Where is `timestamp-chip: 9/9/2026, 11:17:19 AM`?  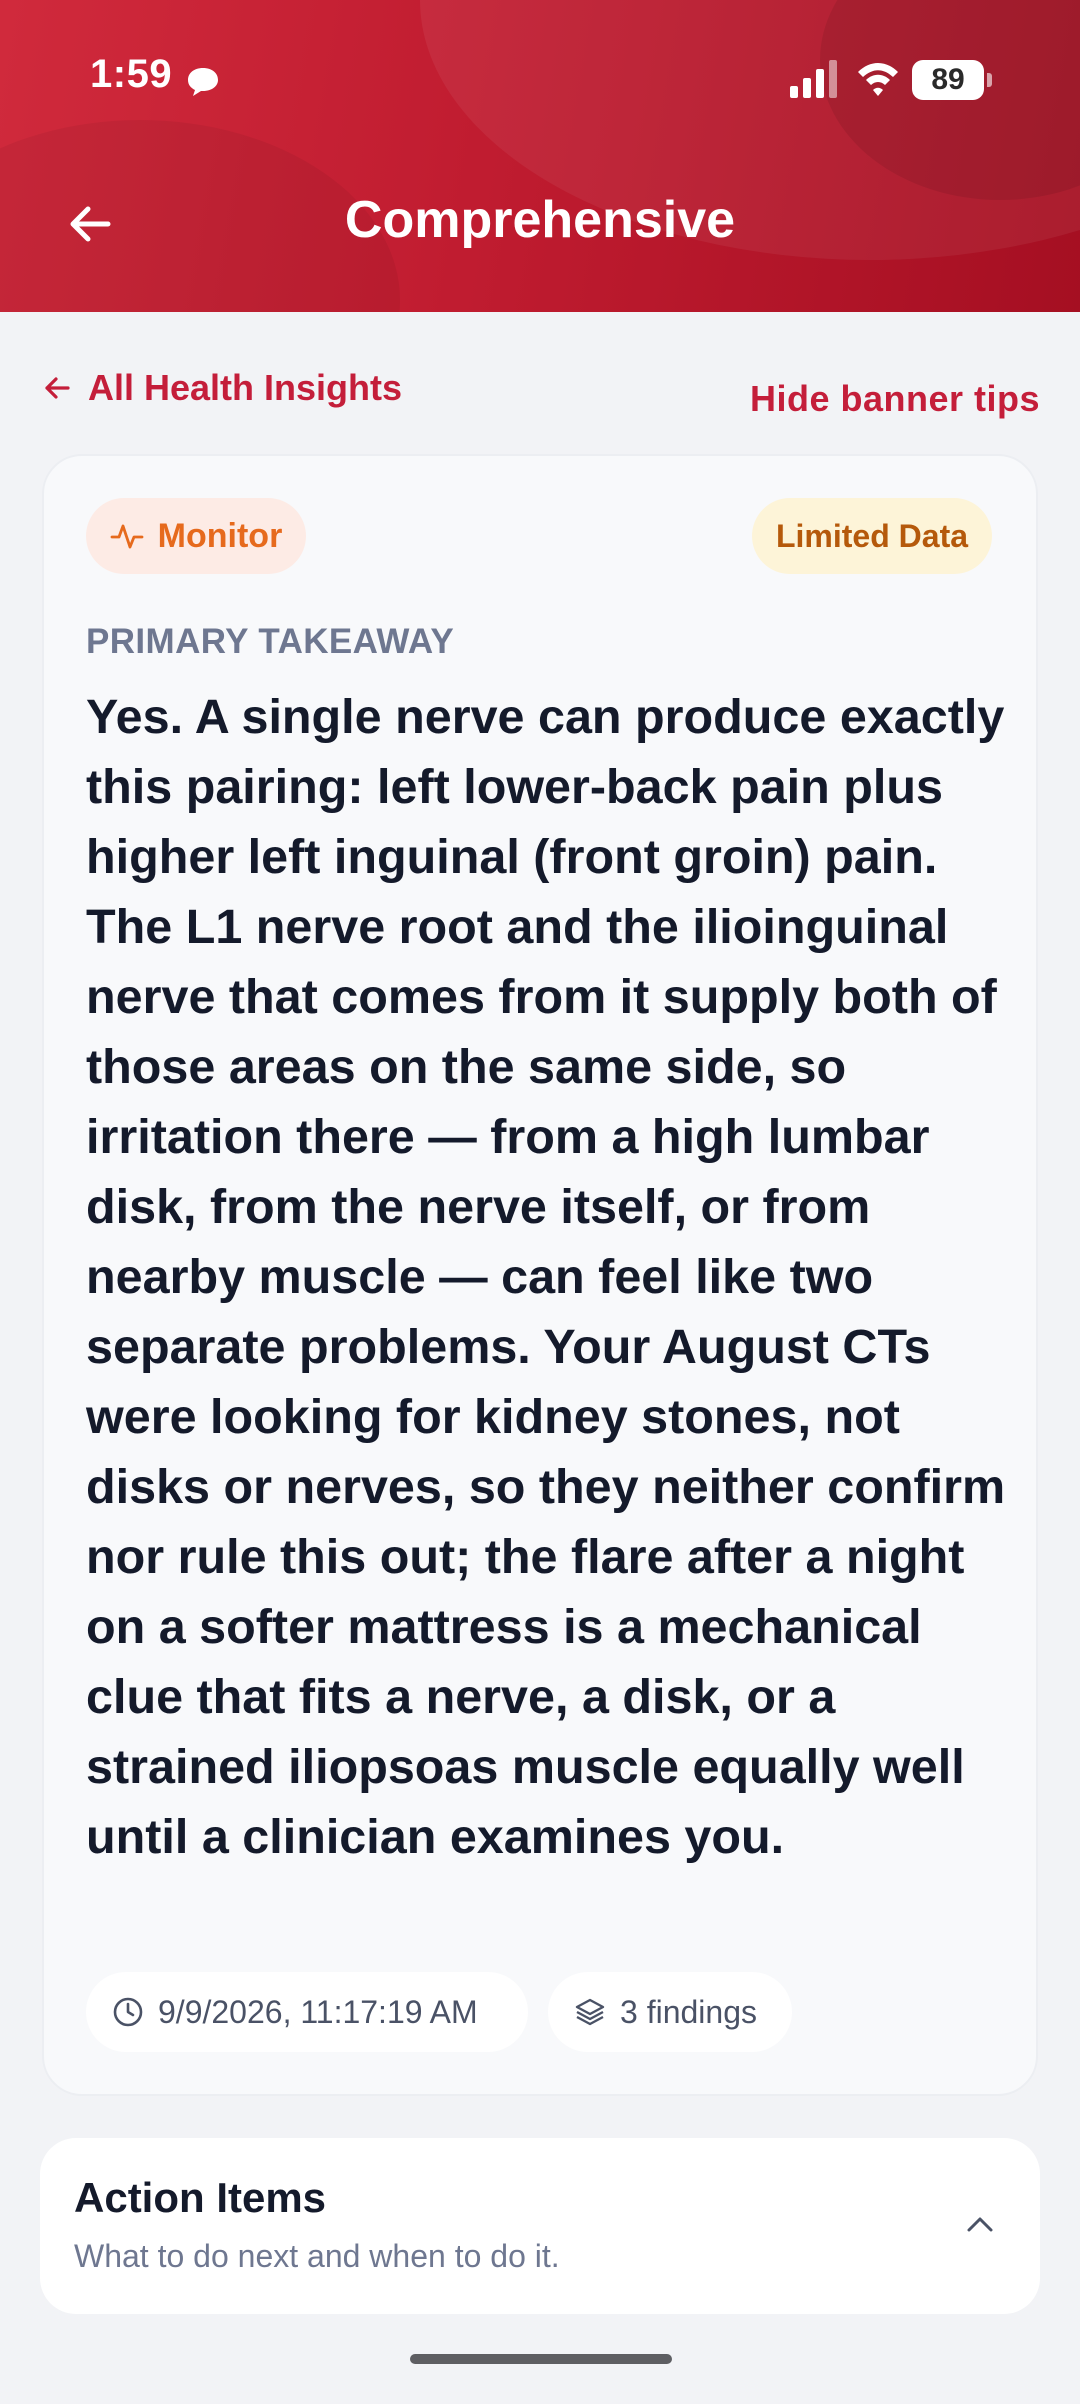 timestamp-chip: 9/9/2026, 11:17:19 AM is located at coordinates (307, 2012).